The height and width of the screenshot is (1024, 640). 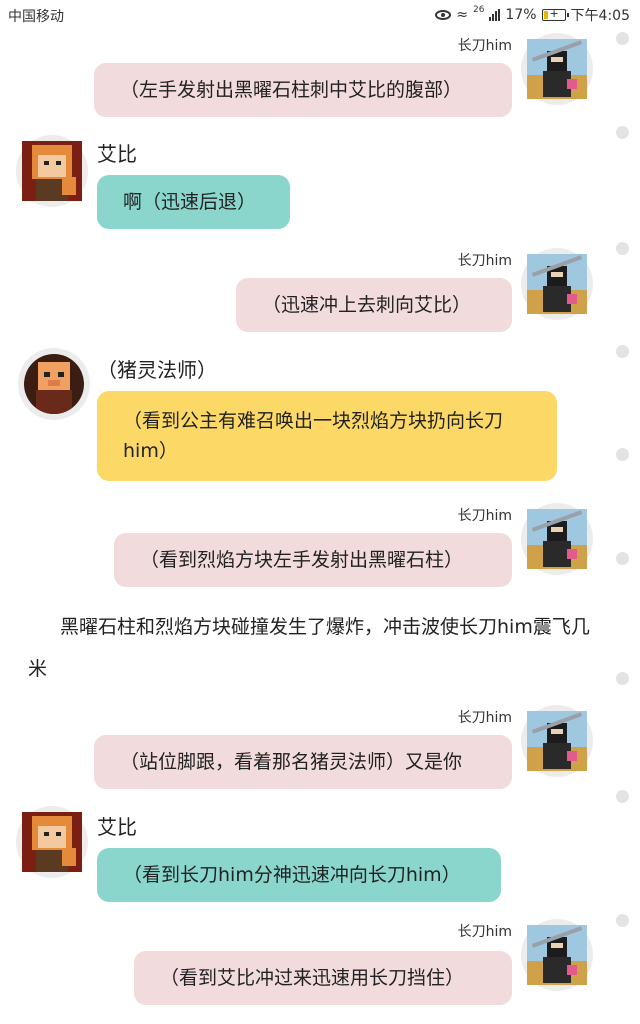 I want to click on network-type-label: 26, so click(x=478, y=10).